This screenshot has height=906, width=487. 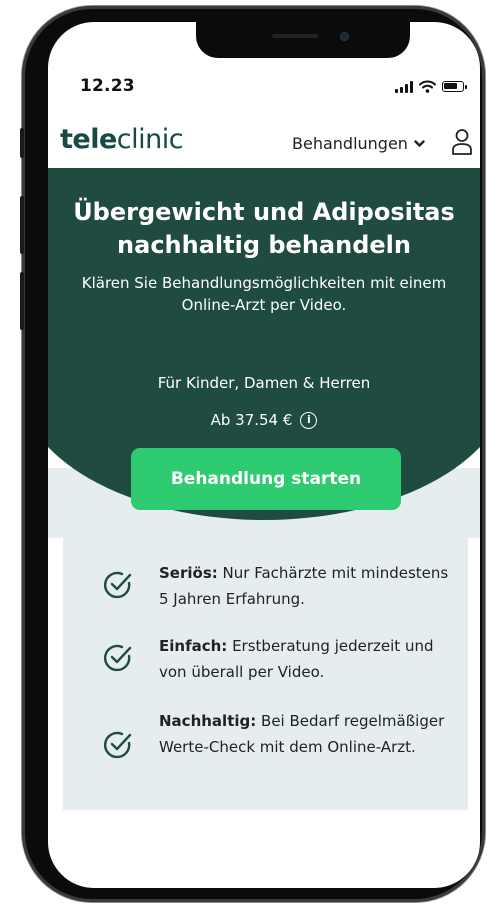 I want to click on nav-treatments-dropdown: Behandlungen, so click(x=358, y=143).